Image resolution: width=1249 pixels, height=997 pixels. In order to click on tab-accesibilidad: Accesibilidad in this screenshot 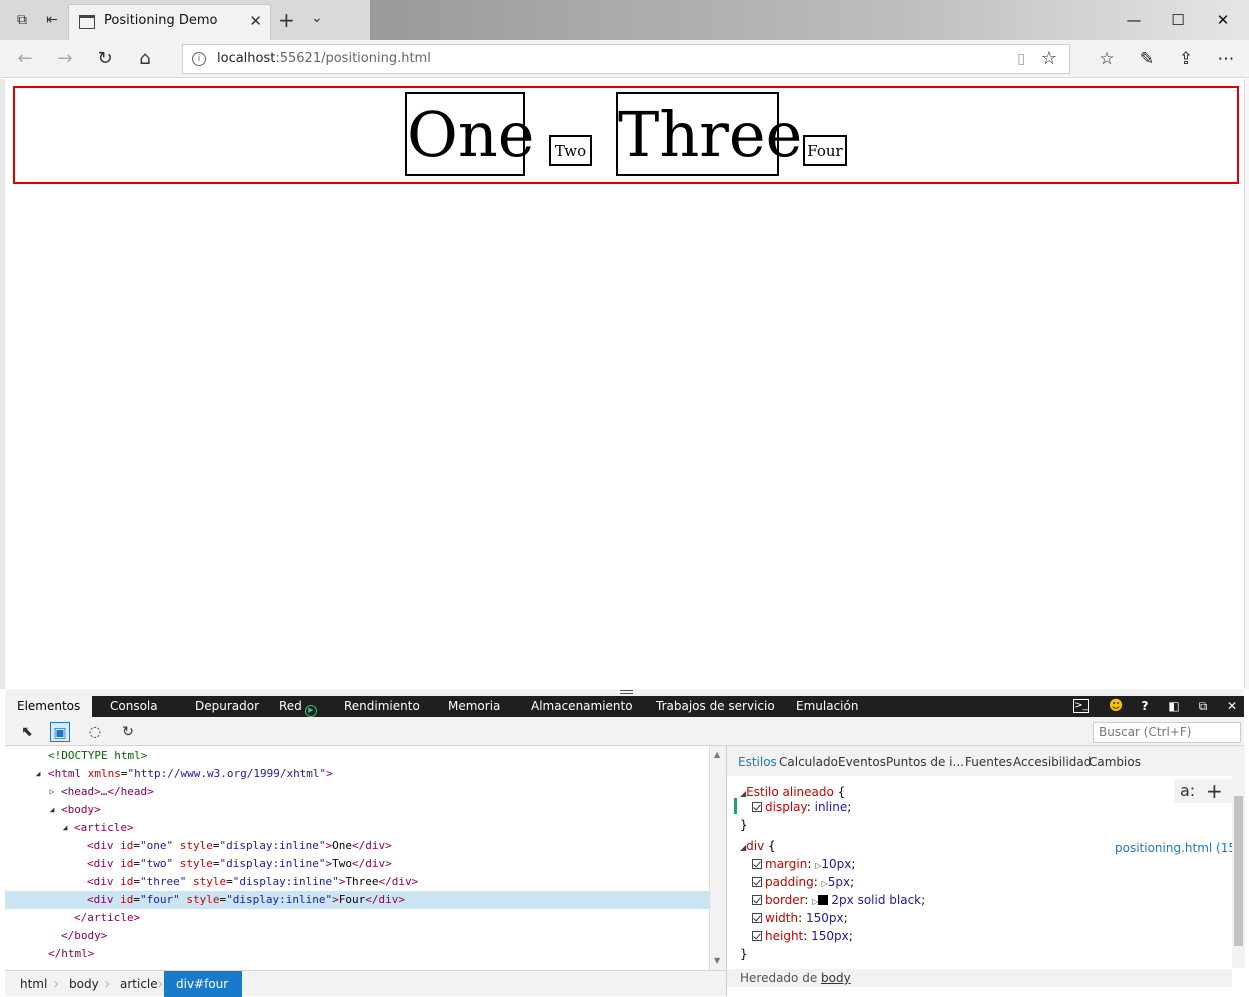, I will do `click(1052, 762)`.